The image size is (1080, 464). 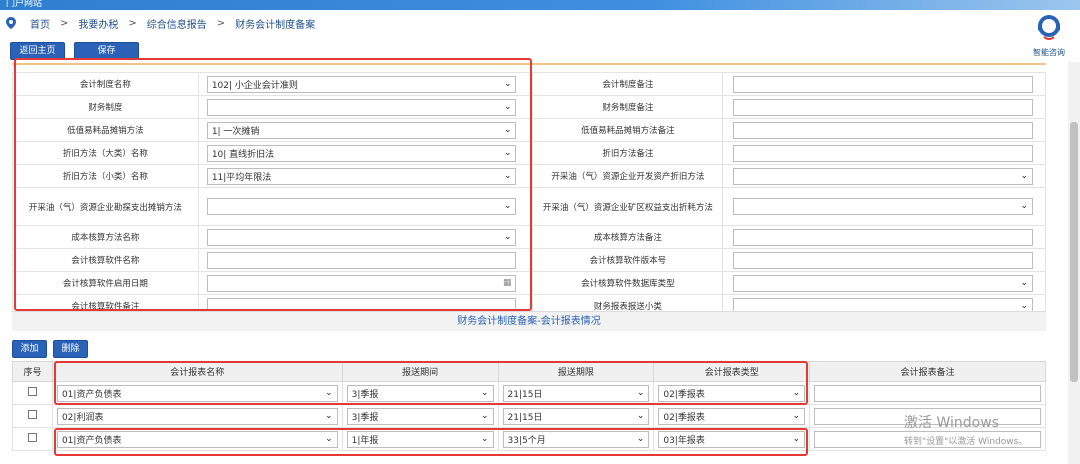 What do you see at coordinates (361, 84) in the screenshot?
I see `left-field-select: 102| 小企业会计准则 ⌄` at bounding box center [361, 84].